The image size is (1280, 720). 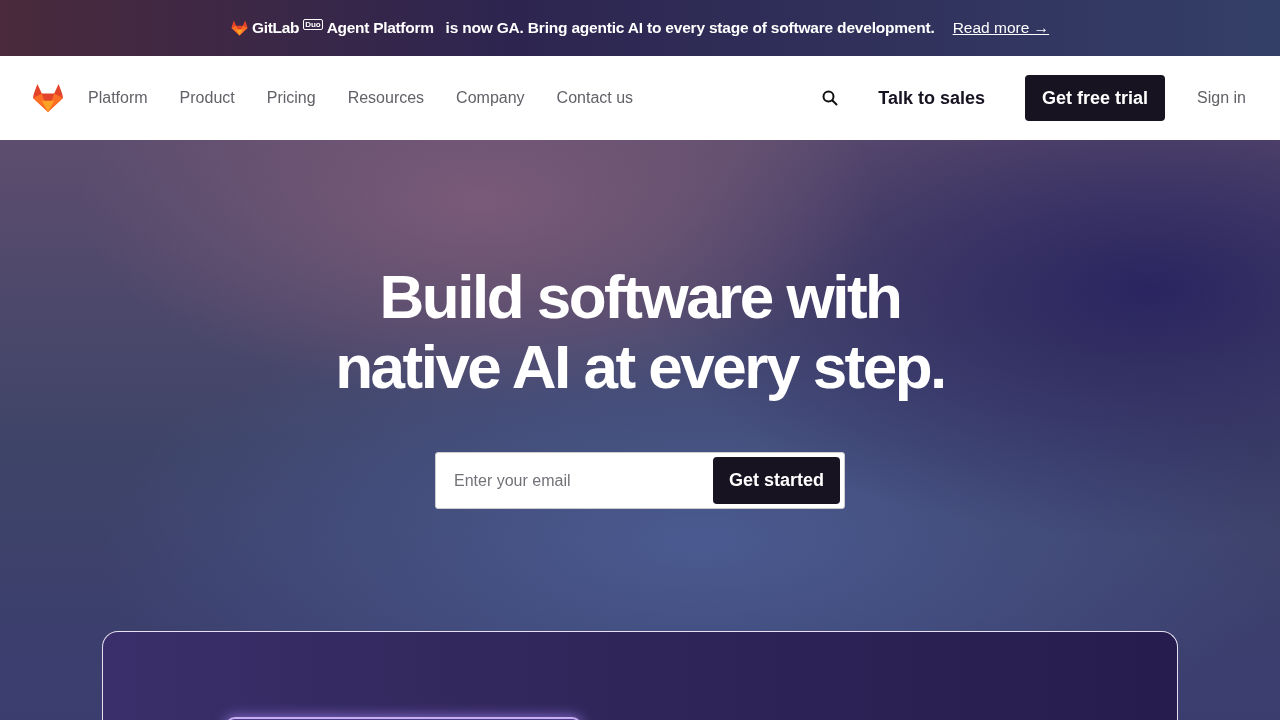 What do you see at coordinates (1001, 28) in the screenshot?
I see `read-more-link: Read more →` at bounding box center [1001, 28].